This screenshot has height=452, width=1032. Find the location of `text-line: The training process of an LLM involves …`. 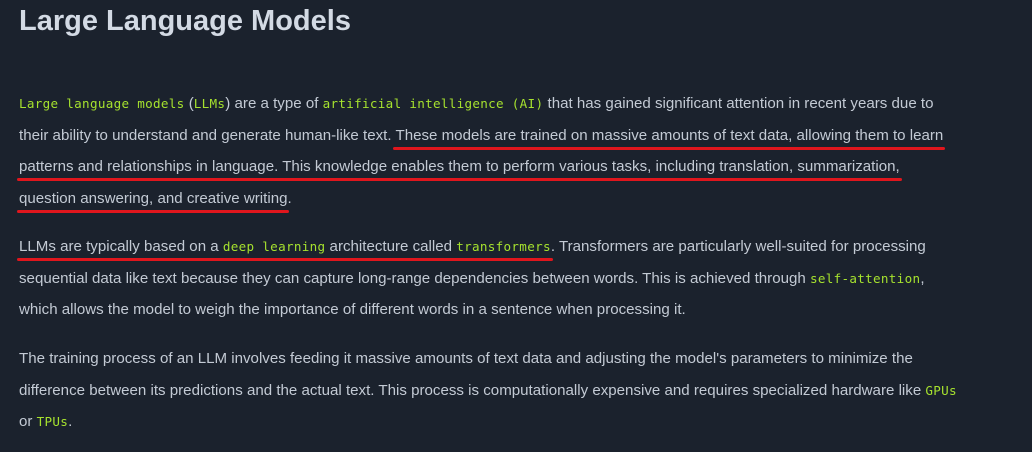

text-line: The training process of an LLM involves … is located at coordinates (524, 359).